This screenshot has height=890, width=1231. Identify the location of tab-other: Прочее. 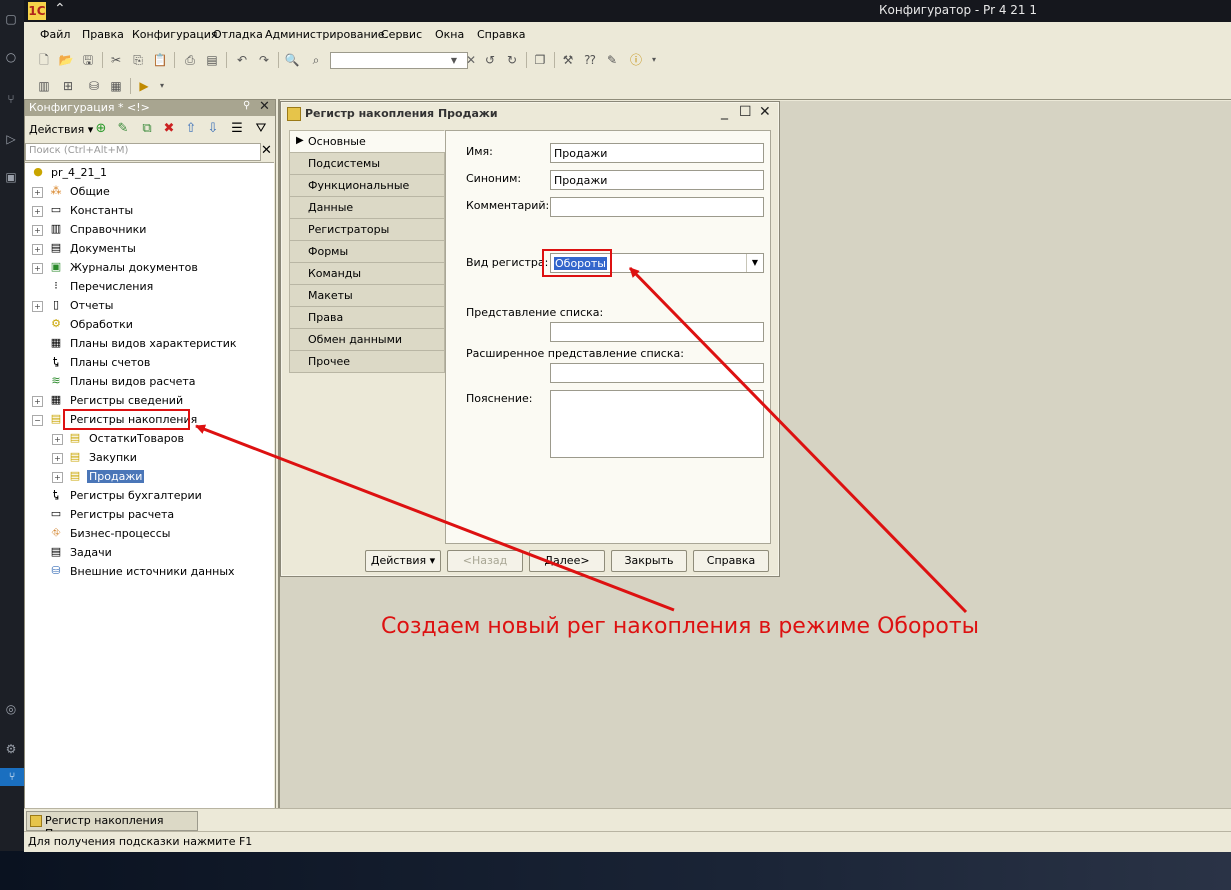
(367, 361).